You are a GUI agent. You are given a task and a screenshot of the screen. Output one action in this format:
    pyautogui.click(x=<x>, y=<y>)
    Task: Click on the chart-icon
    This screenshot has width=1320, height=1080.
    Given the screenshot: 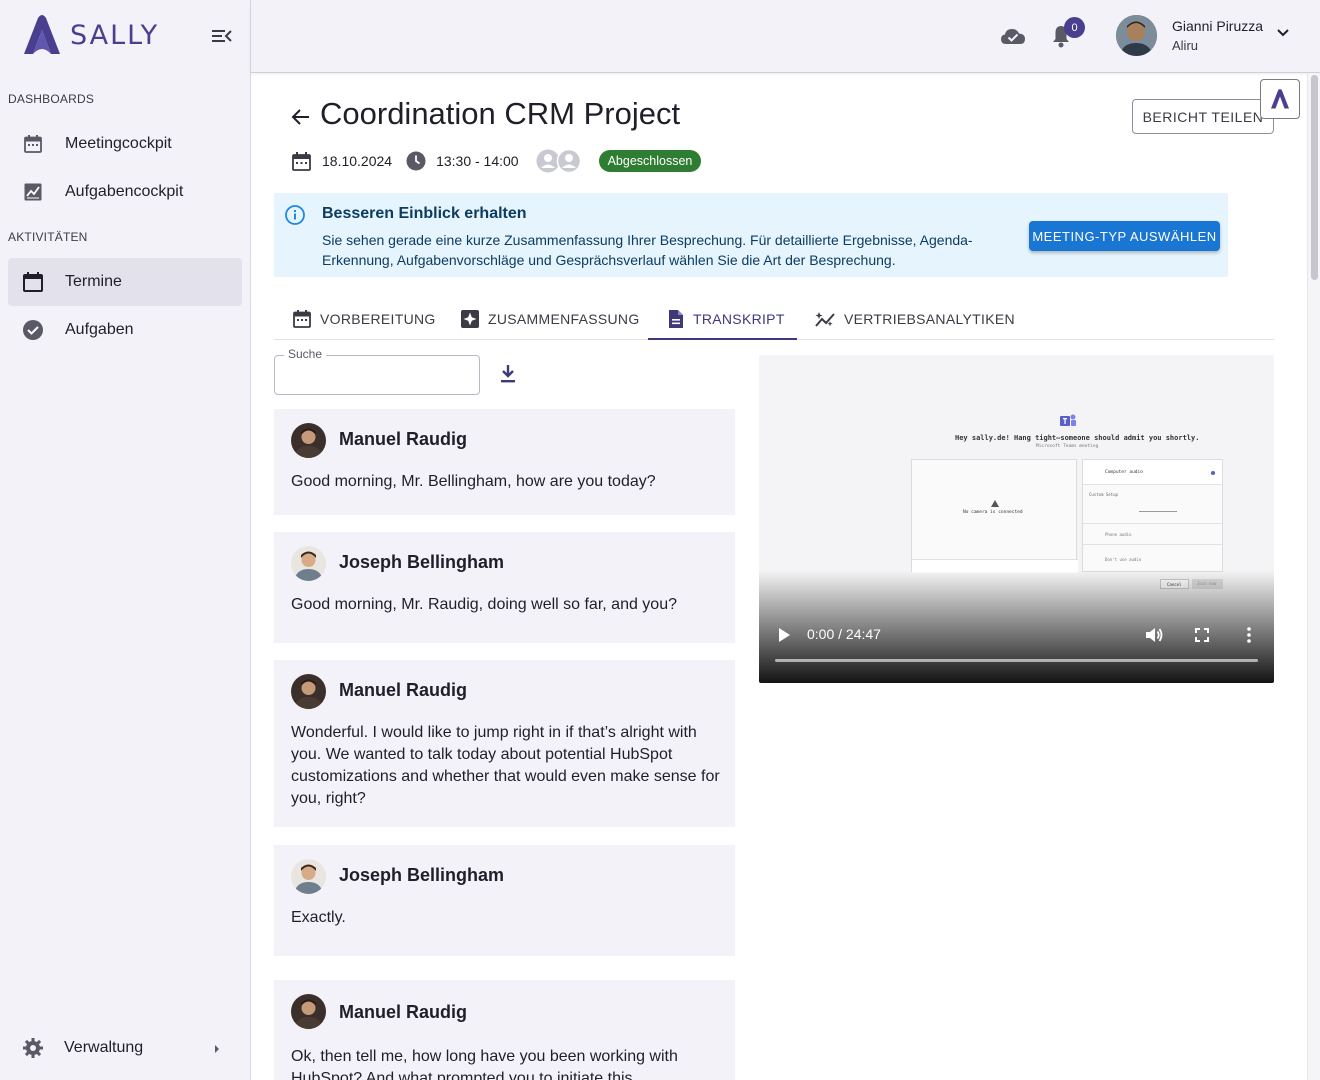 What is the action you would take?
    pyautogui.click(x=33, y=192)
    